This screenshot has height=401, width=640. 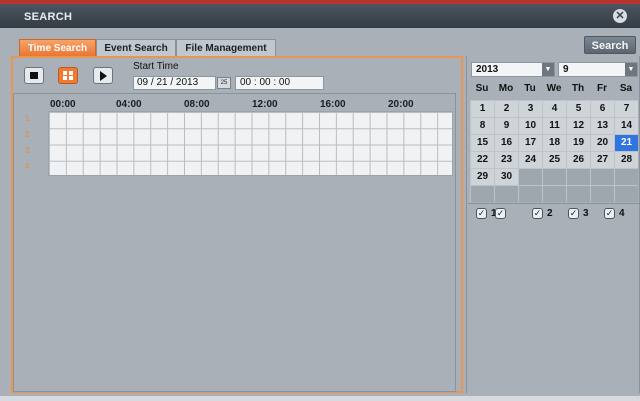 What do you see at coordinates (530, 143) in the screenshot?
I see `calendar-day: 17` at bounding box center [530, 143].